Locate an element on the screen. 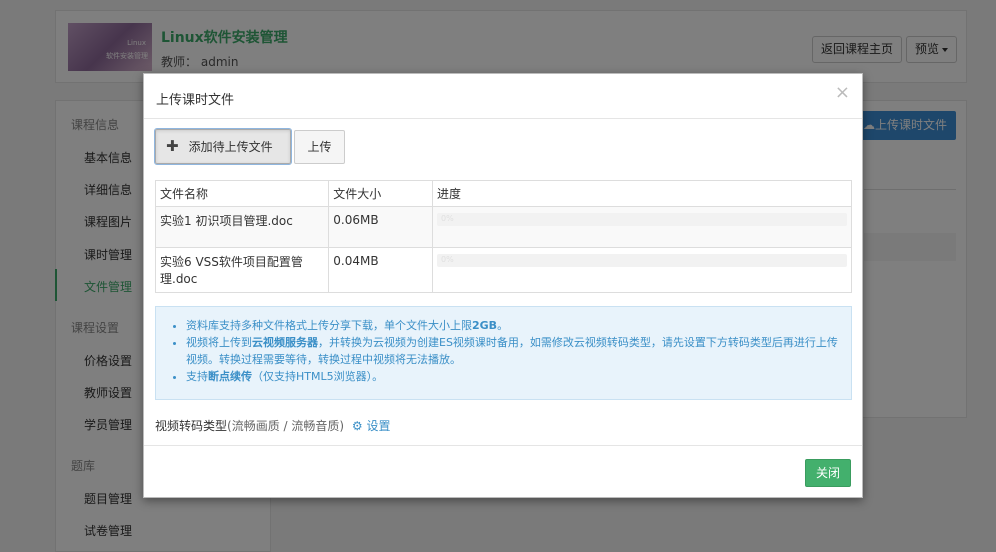 The image size is (996, 552). info-item: 资料库支持多种文件格式上传分享下载，单个文件大小上限2GB。 is located at coordinates (512, 325).